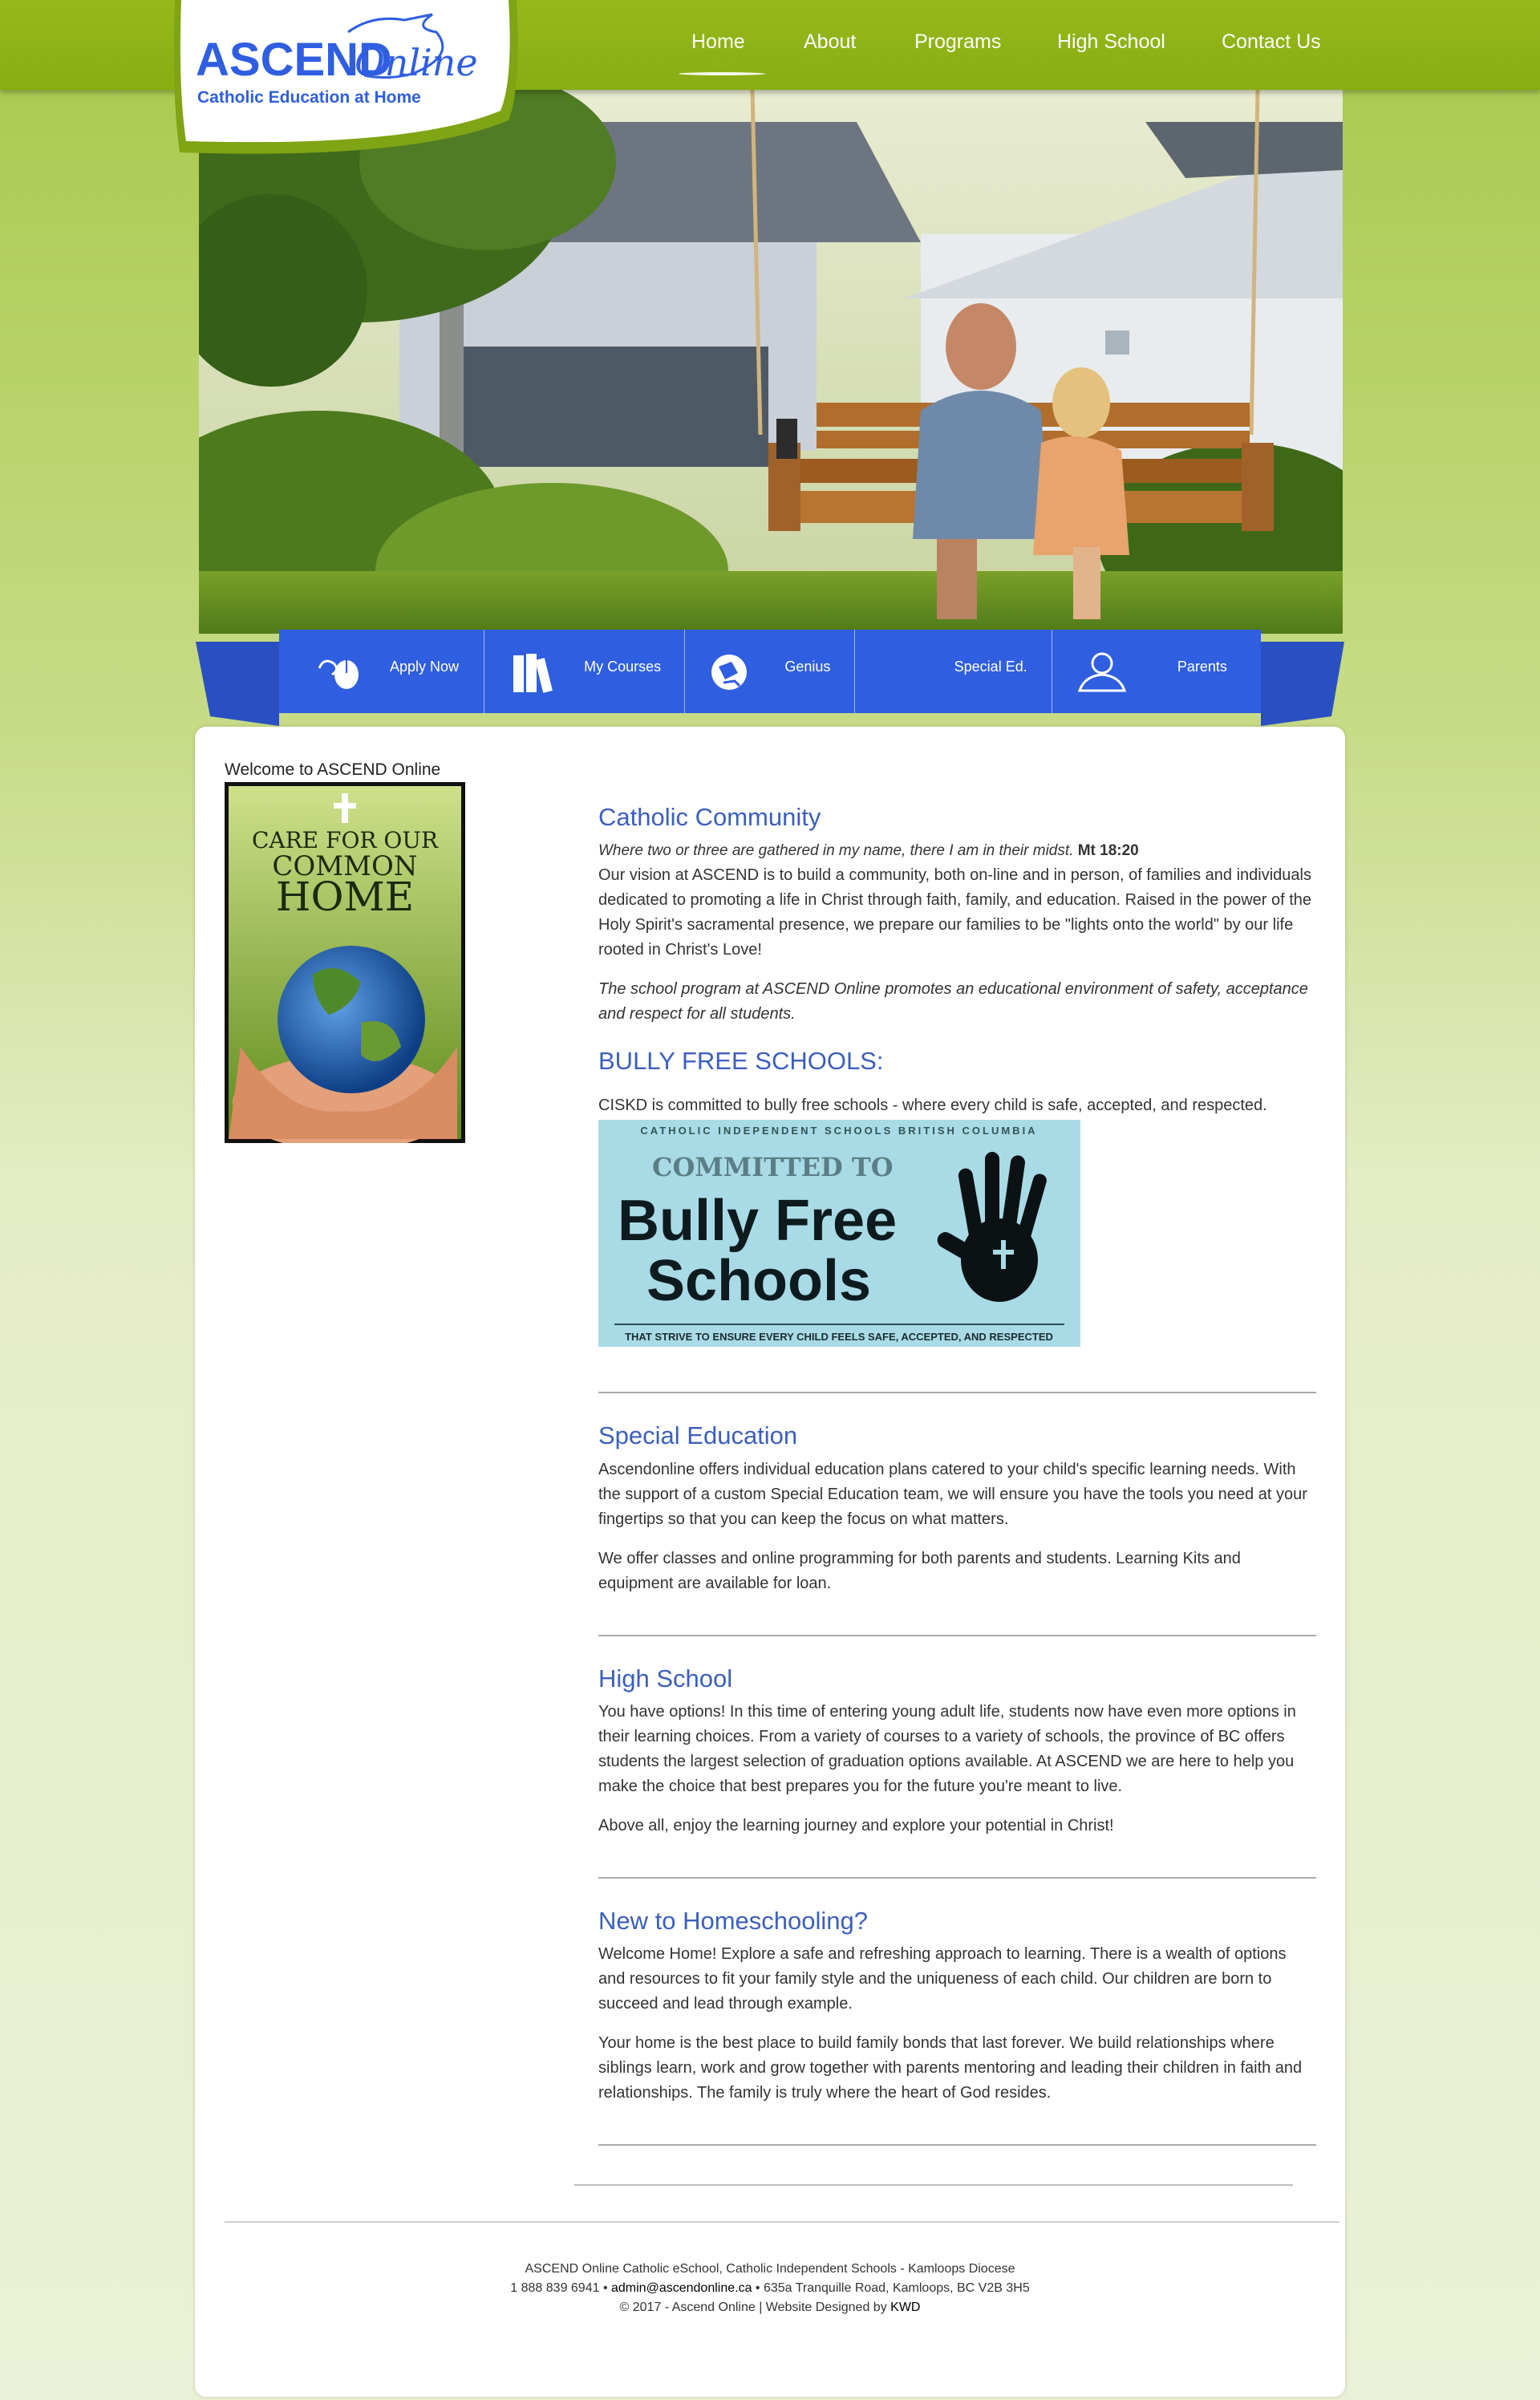 Image resolution: width=1540 pixels, height=2400 pixels. I want to click on banner-line1: Bully Free, so click(757, 1221).